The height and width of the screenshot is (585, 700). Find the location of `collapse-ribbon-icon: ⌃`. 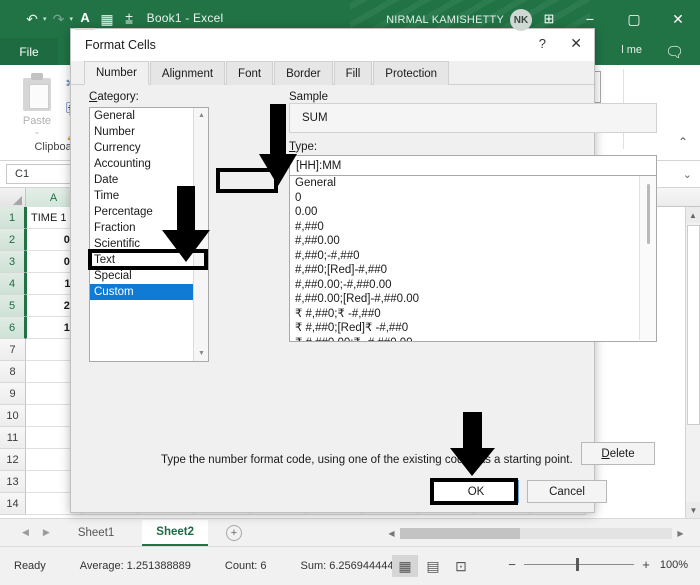

collapse-ribbon-icon: ⌃ is located at coordinates (683, 142).